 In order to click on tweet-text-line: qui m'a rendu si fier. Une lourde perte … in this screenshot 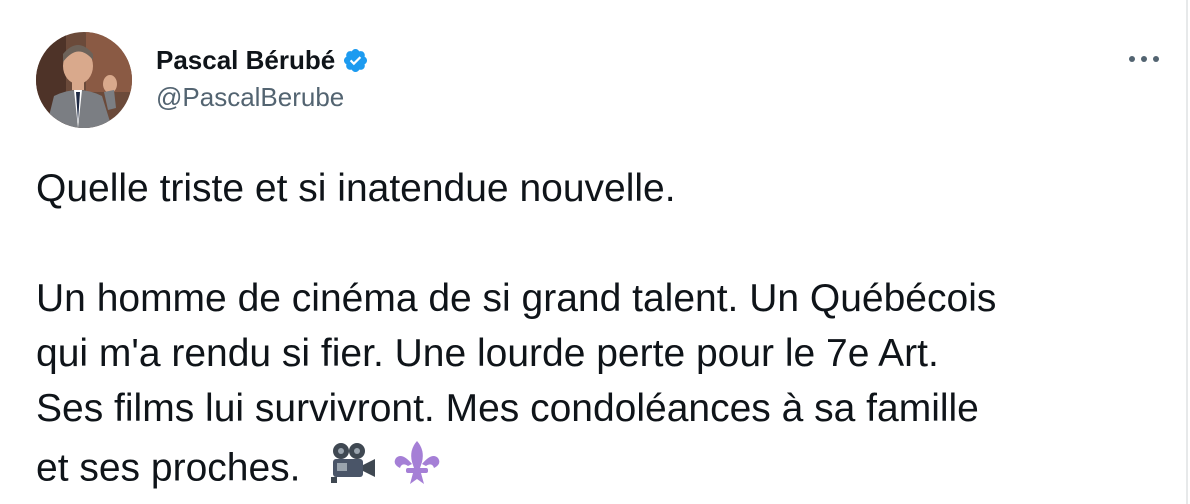, I will do `click(487, 353)`.